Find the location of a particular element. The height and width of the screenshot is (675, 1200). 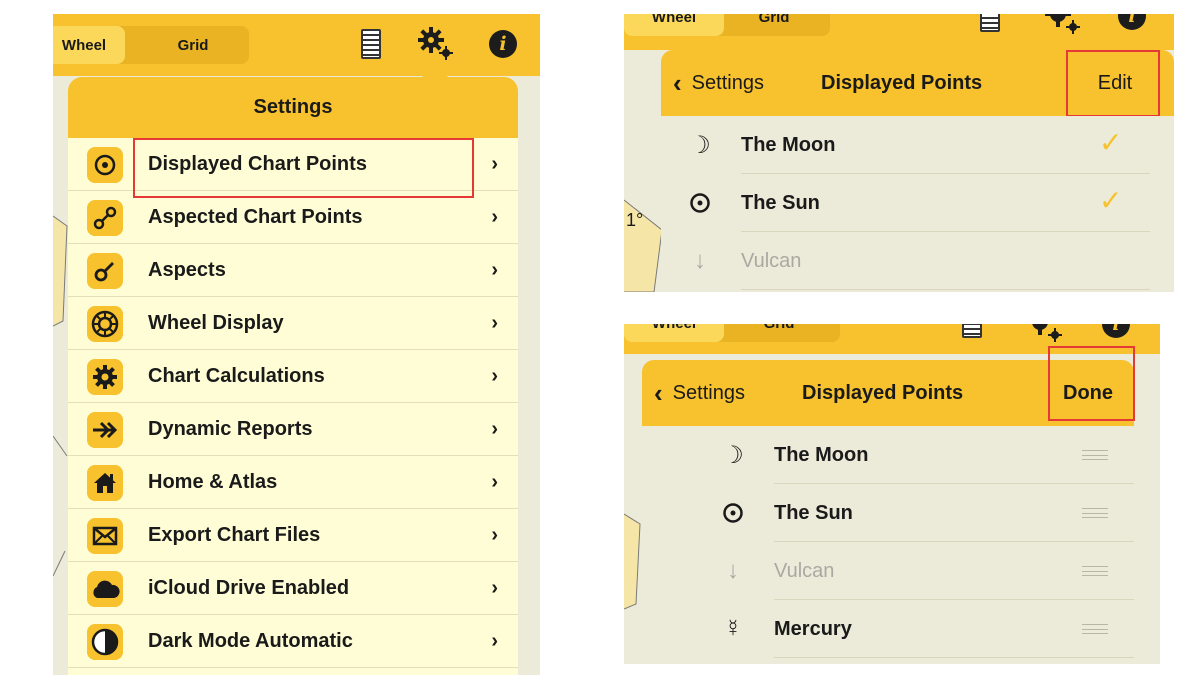

settings-item-chart-calculations: Chart Calculations › is located at coordinates (293, 376).